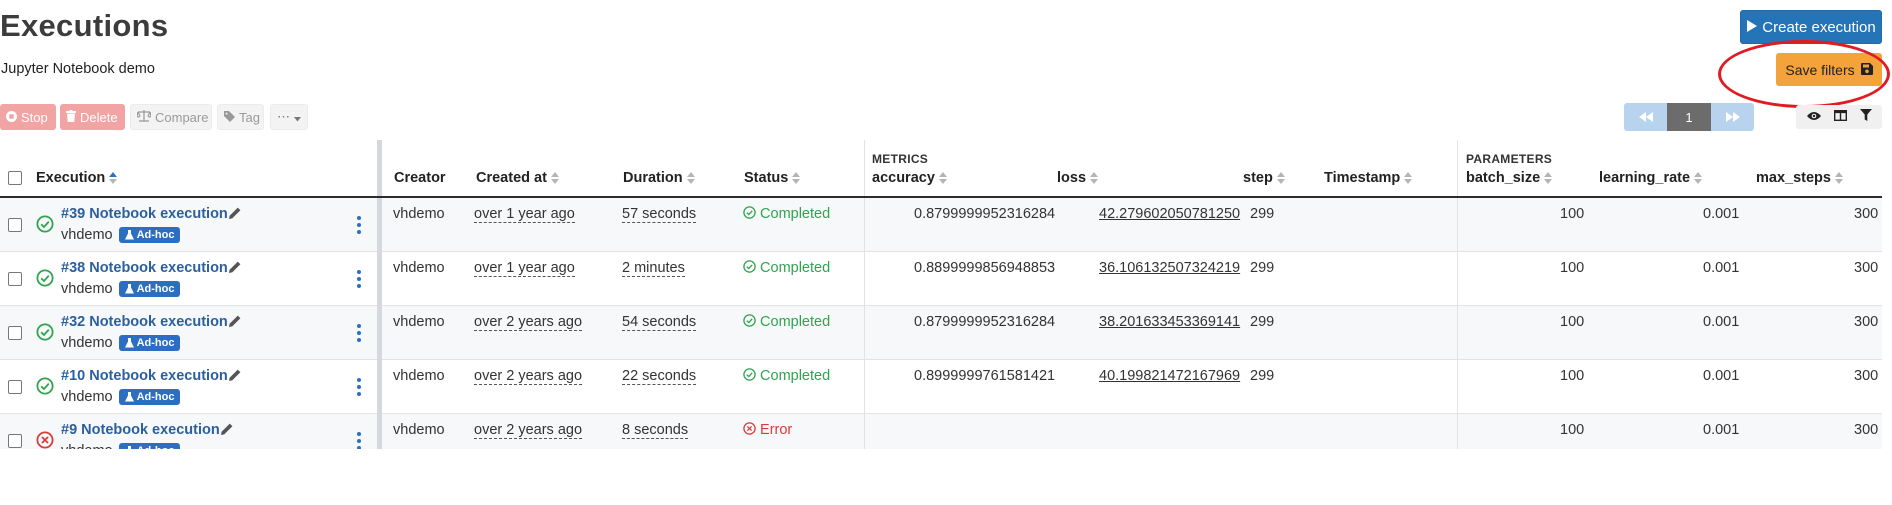  Describe the element at coordinates (289, 117) in the screenshot. I see `more-actions-dropdown: ⋯` at that location.